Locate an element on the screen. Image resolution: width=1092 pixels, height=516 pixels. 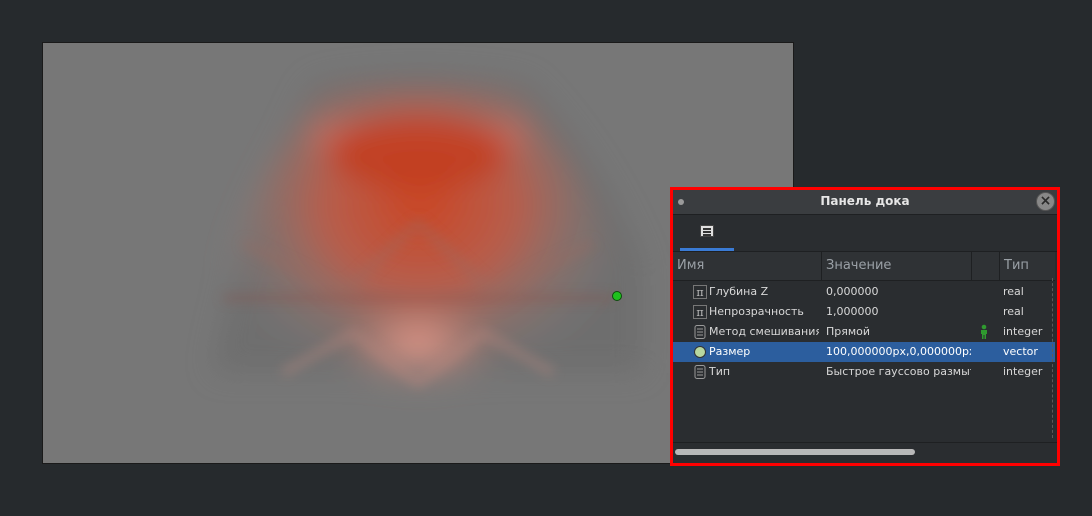
param-value: 1,000000 is located at coordinates (898, 312).